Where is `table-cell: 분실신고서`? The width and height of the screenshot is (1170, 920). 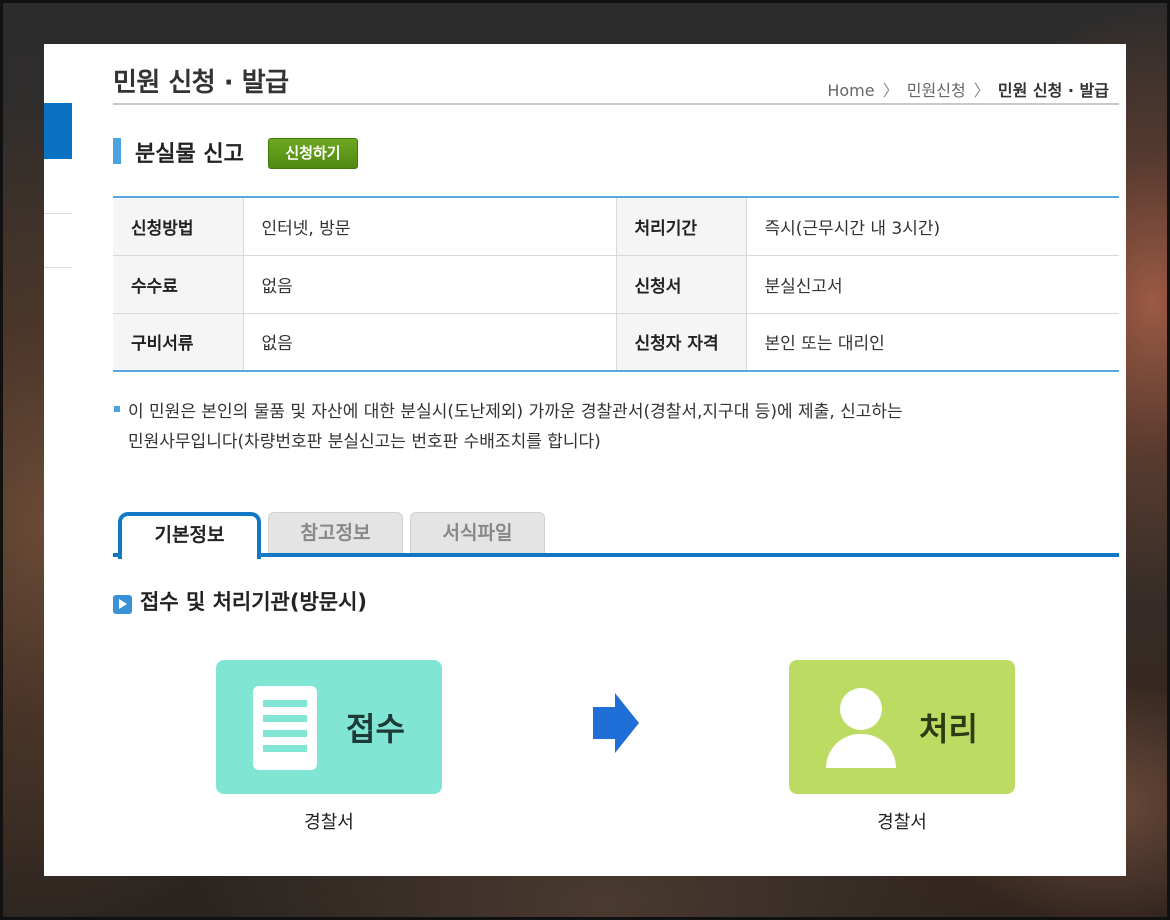 table-cell: 분실신고서 is located at coordinates (932, 284).